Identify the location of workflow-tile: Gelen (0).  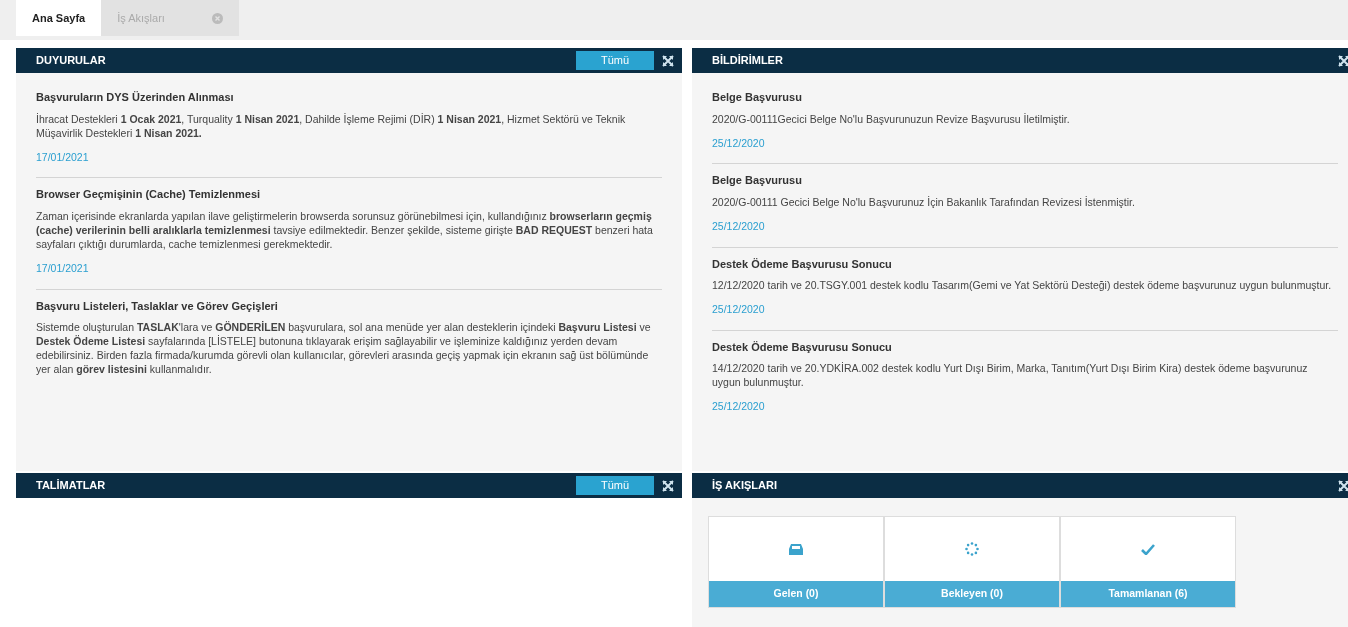
(796, 562).